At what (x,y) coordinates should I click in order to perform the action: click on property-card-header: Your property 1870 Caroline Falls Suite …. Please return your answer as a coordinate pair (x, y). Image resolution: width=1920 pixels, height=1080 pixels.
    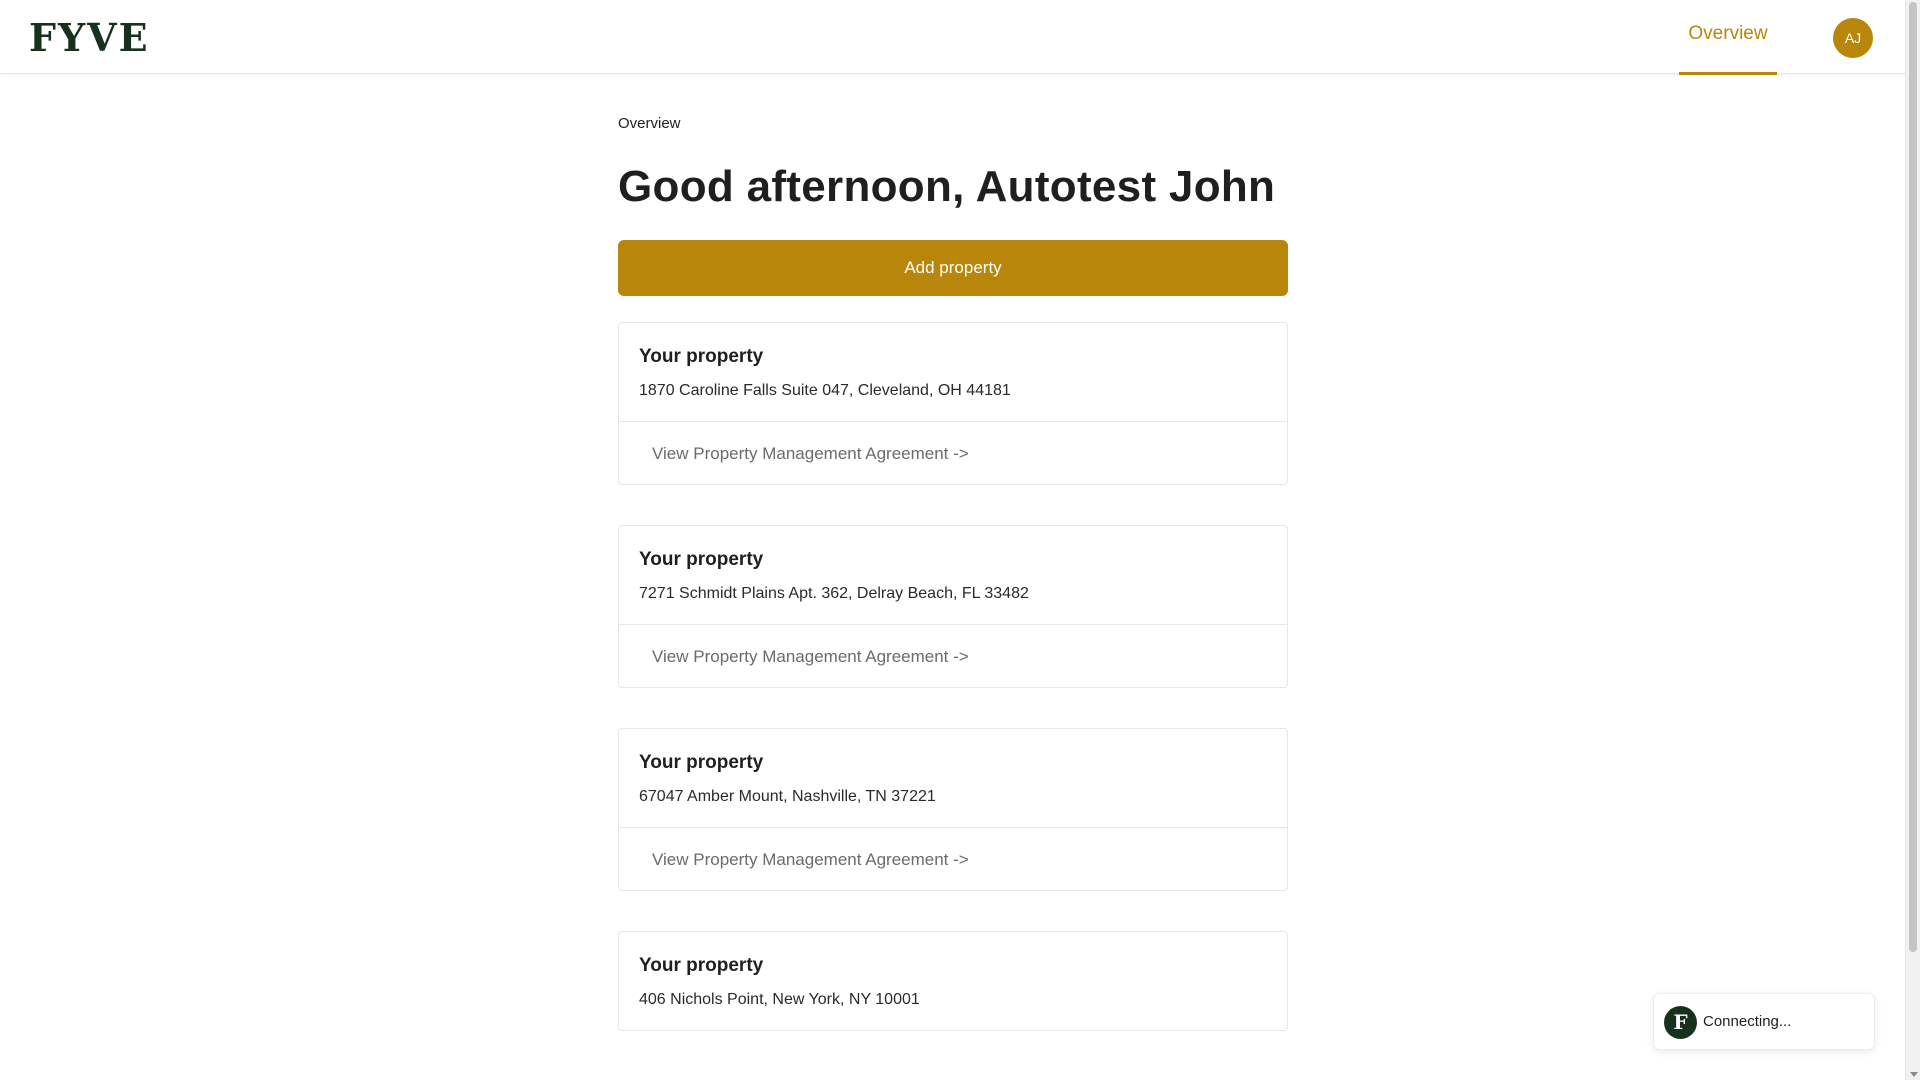
    Looking at the image, I should click on (953, 372).